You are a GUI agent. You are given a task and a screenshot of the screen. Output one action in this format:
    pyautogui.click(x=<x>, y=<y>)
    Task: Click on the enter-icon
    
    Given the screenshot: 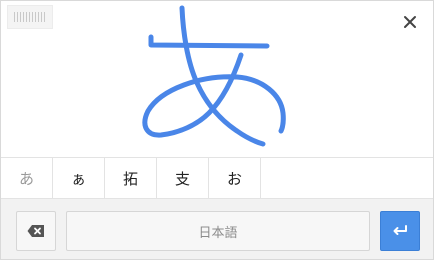 What is the action you would take?
    pyautogui.click(x=400, y=230)
    